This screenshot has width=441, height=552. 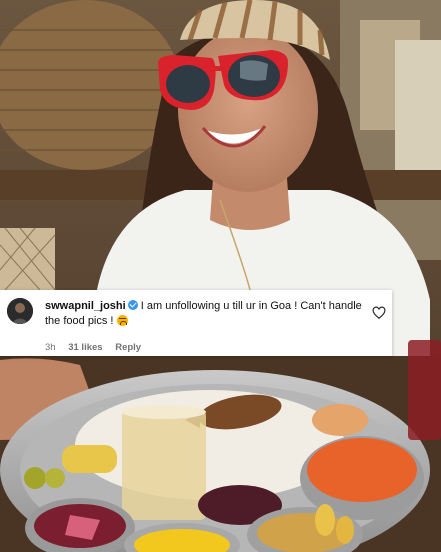 What do you see at coordinates (128, 347) in the screenshot?
I see `reply-button: Reply` at bounding box center [128, 347].